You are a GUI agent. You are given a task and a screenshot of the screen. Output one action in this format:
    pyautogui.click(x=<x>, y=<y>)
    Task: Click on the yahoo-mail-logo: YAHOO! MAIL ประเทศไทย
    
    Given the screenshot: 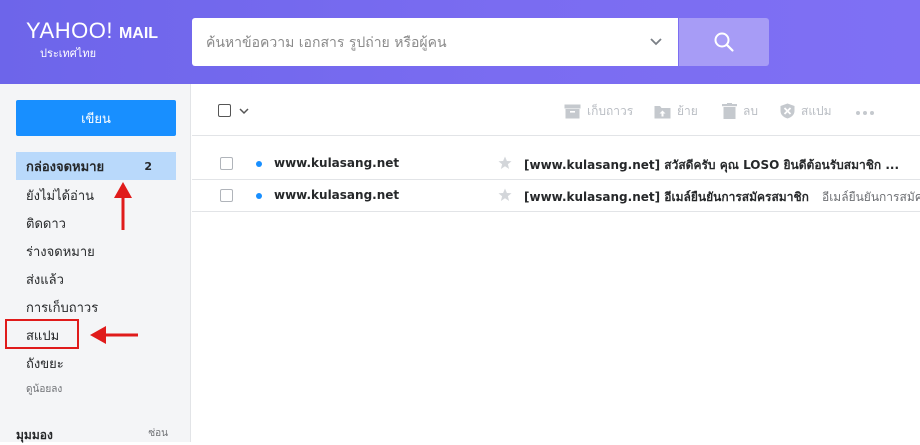 What is the action you would take?
    pyautogui.click(x=92, y=39)
    